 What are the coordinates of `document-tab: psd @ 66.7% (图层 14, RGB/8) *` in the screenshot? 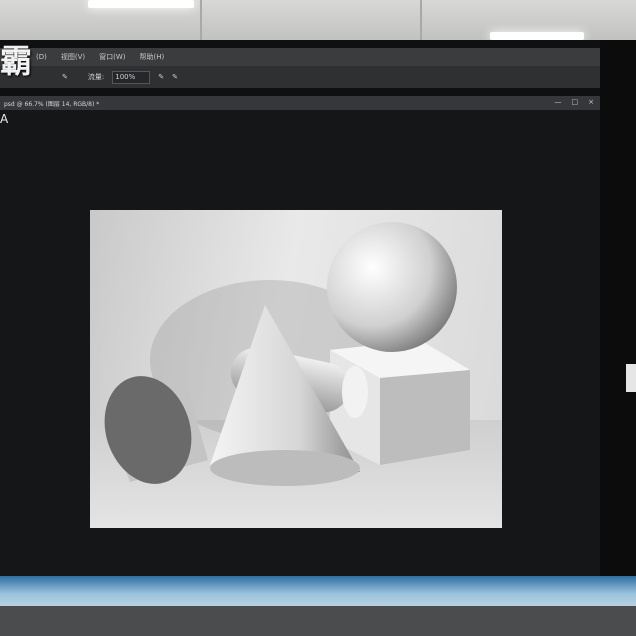 It's located at (49, 103).